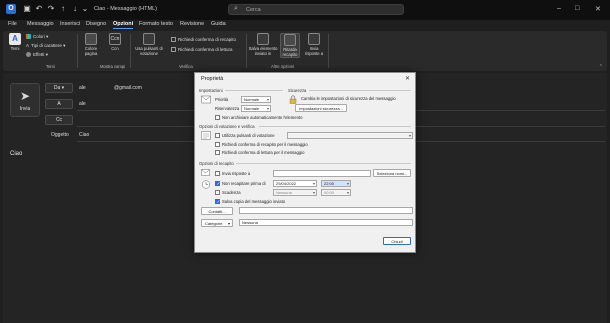 This screenshot has height=323, width=610. I want to click on priority-label: Priorità, so click(222, 99).